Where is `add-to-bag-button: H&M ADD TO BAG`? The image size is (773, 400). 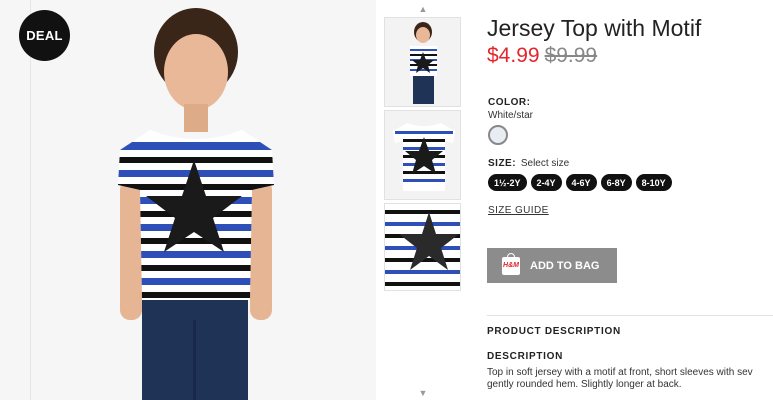 add-to-bag-button: H&M ADD TO BAG is located at coordinates (552, 265).